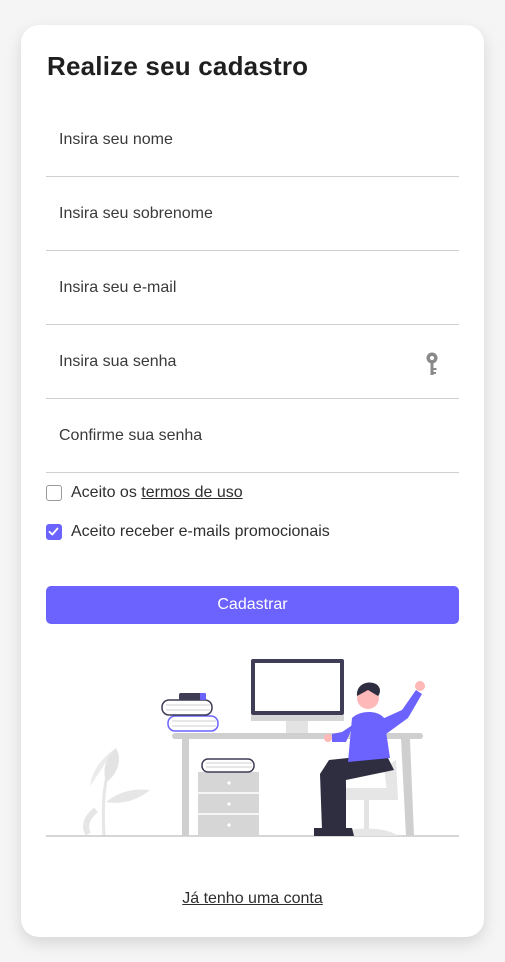 This screenshot has height=962, width=505. I want to click on promo-checkbox, so click(54, 532).